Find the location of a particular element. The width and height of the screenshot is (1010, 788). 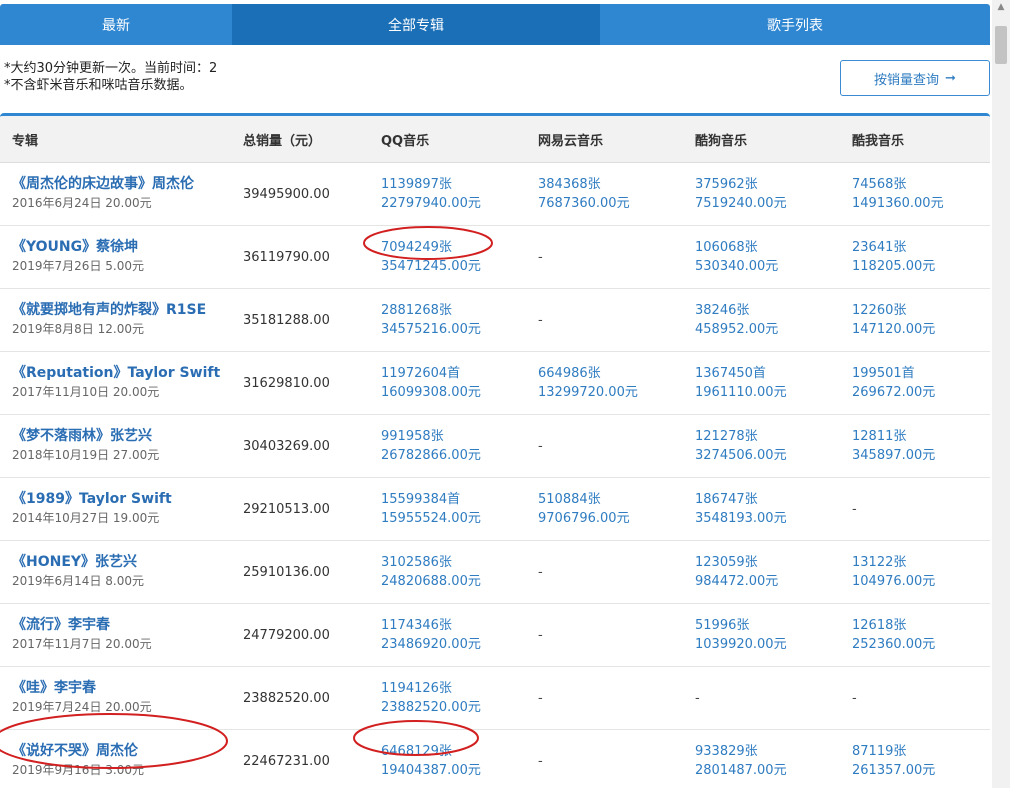

total-sales-cell: 30403269.00 is located at coordinates (299, 446).